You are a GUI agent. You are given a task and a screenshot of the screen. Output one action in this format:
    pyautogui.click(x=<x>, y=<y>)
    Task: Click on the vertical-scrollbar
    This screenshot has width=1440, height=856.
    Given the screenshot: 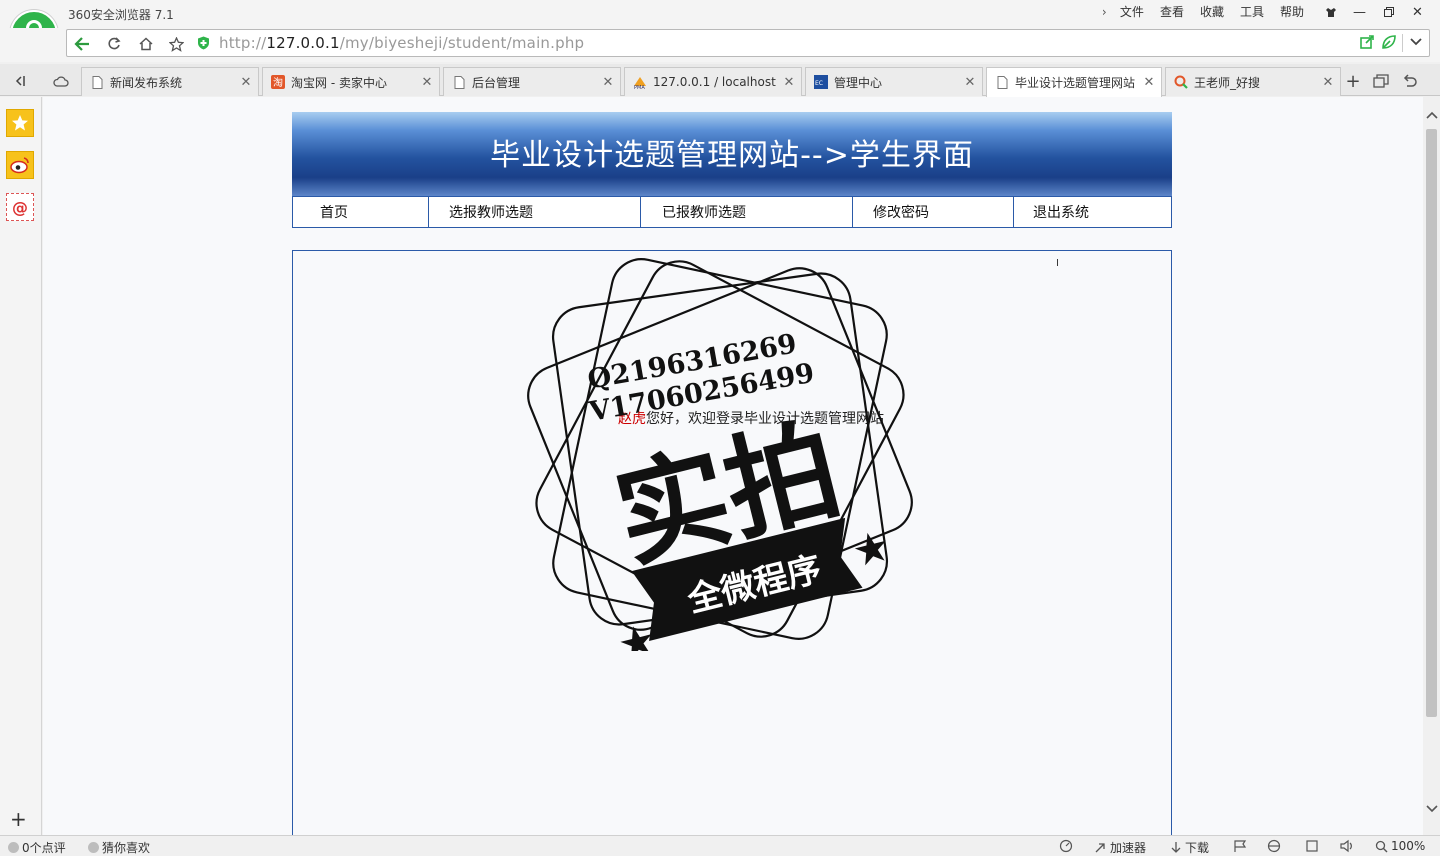 What is the action you would take?
    pyautogui.click(x=1431, y=466)
    